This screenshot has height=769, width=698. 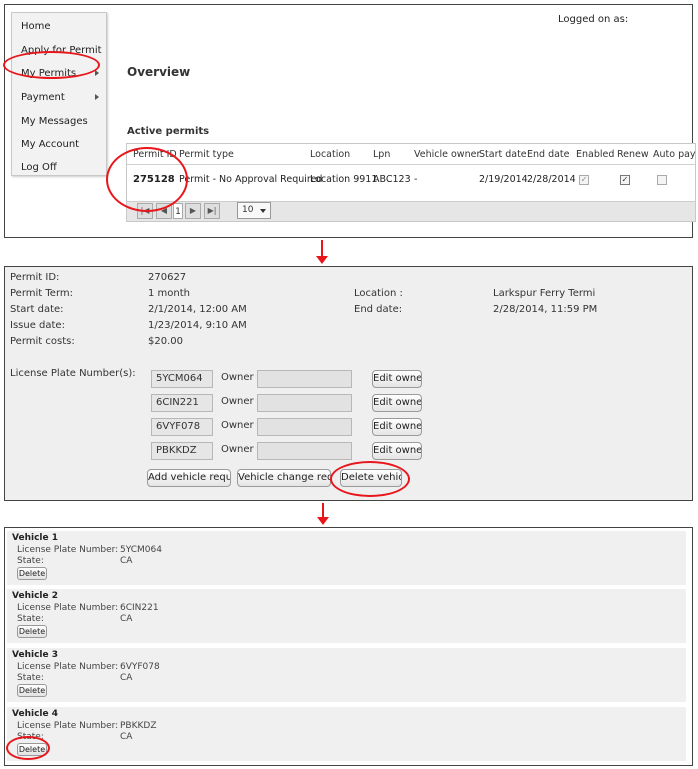 What do you see at coordinates (165, 341) in the screenshot?
I see `permit-costs-value: $20.00` at bounding box center [165, 341].